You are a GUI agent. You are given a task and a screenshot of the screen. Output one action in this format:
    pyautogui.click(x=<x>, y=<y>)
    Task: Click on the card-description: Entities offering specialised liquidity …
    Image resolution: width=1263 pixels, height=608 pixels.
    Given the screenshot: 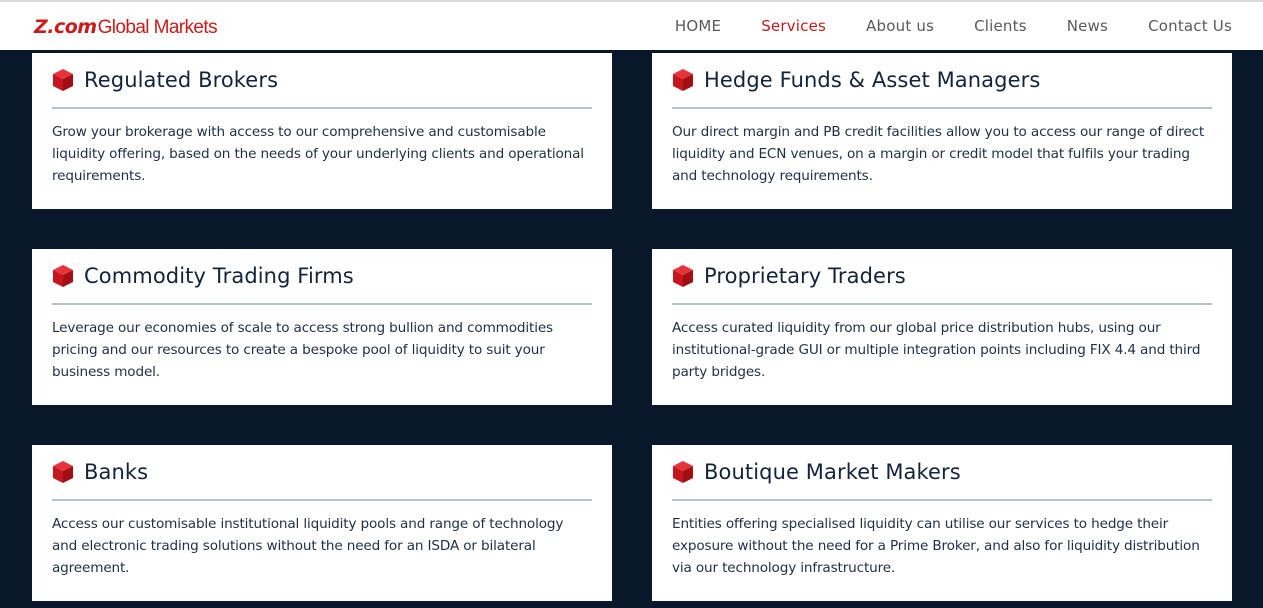 What is the action you would take?
    pyautogui.click(x=936, y=546)
    